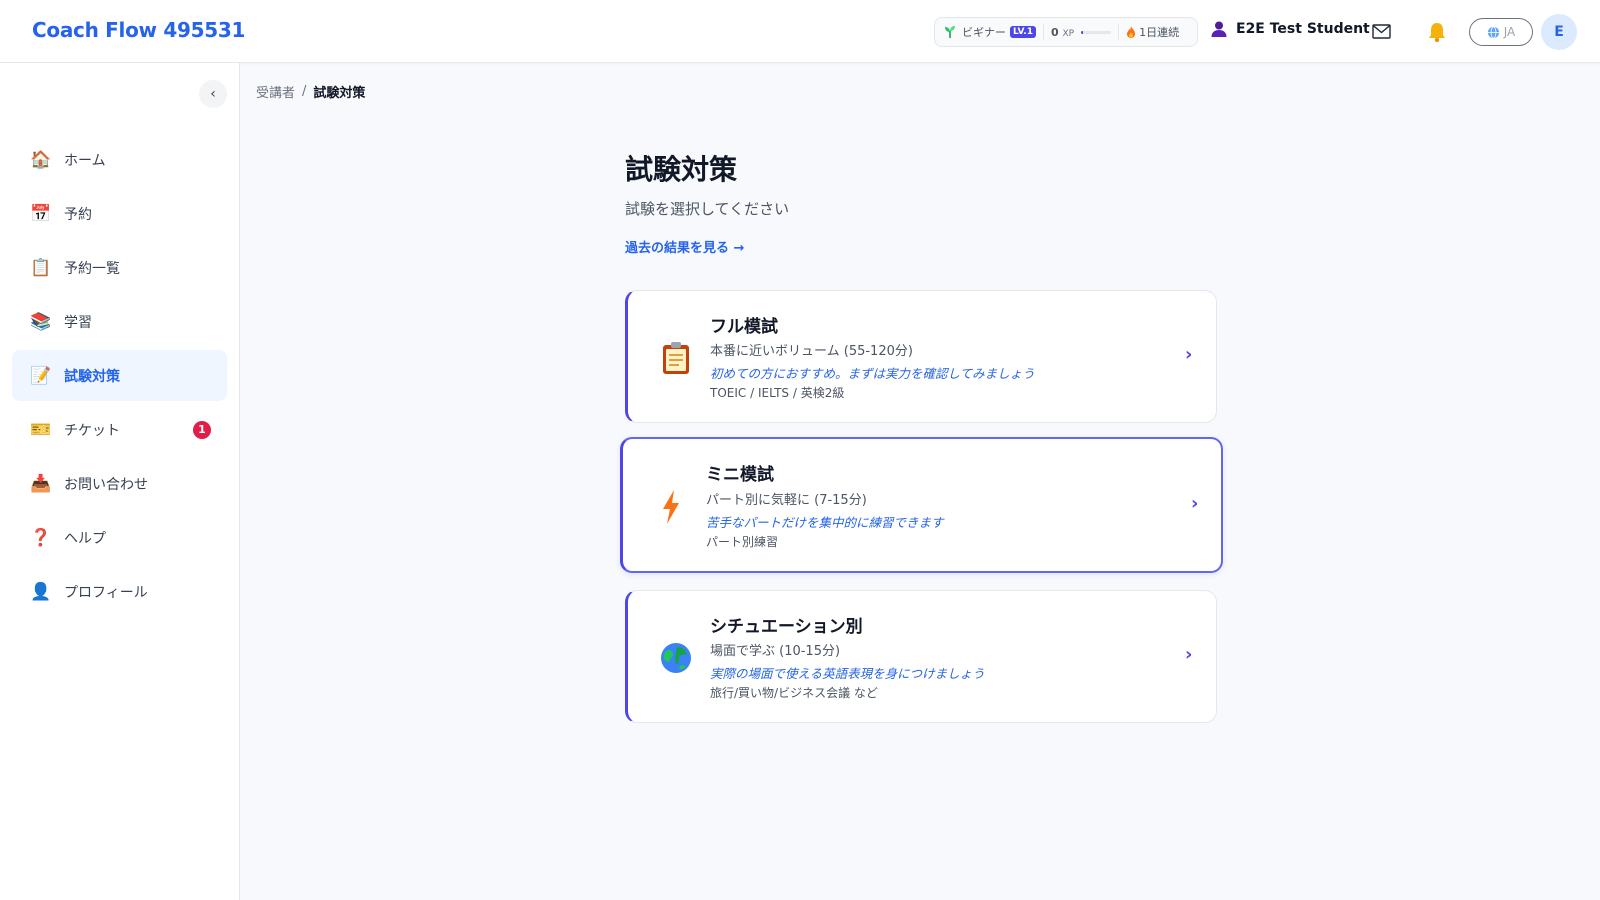  I want to click on sidebar-item-3: 📚 学習, so click(119, 321).